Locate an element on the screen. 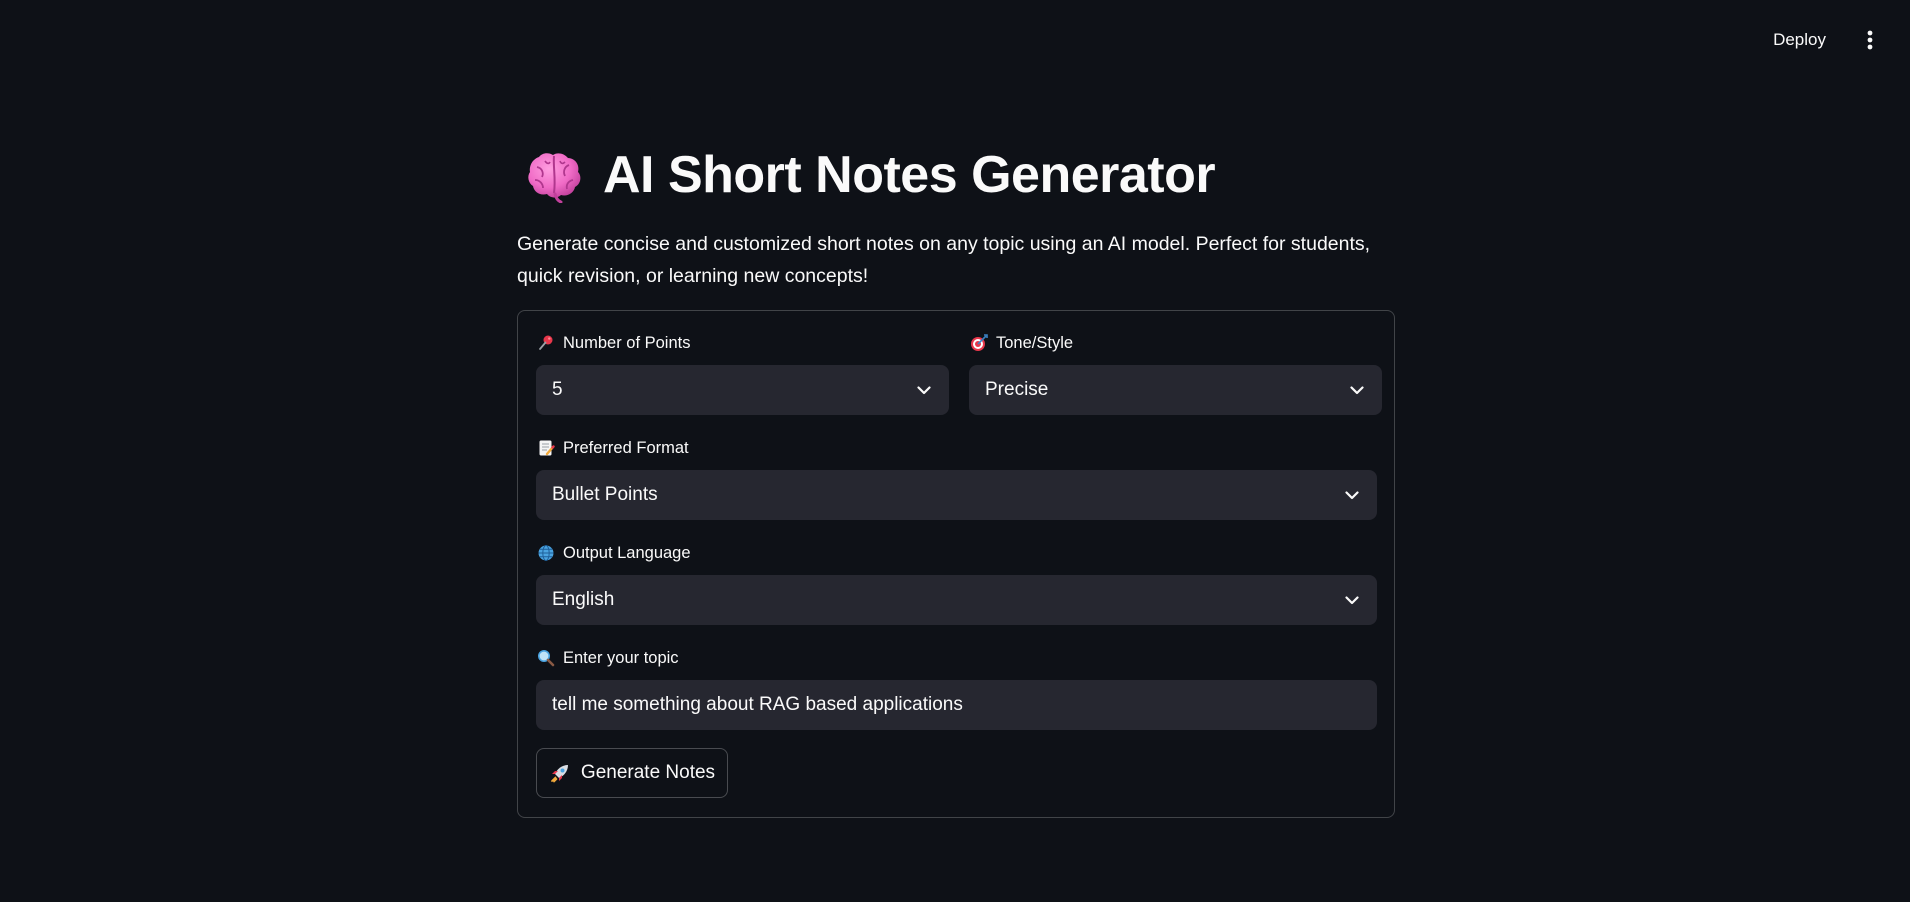 The width and height of the screenshot is (1910, 902). num-points-field: Number of Points 5 is located at coordinates (742, 374).